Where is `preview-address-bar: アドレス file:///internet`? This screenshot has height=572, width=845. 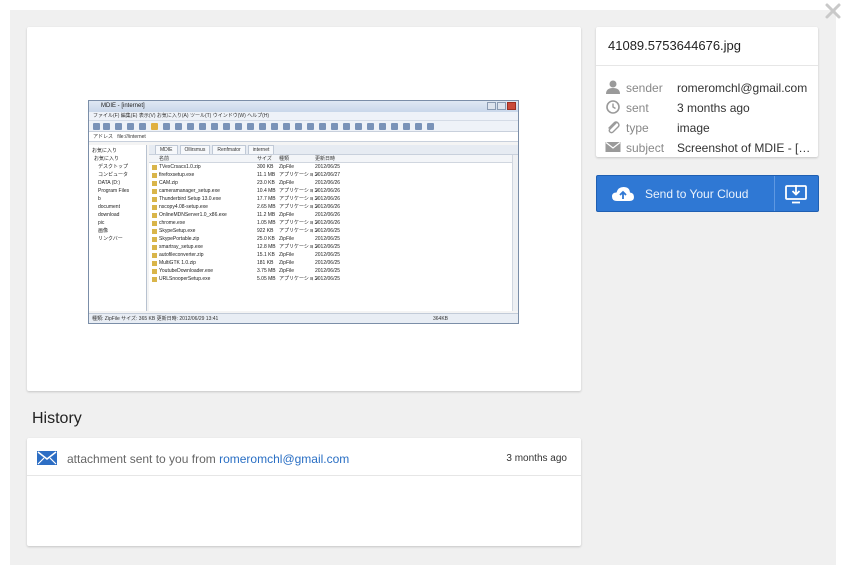
preview-address-bar: アドレス file:///internet is located at coordinates (303, 137).